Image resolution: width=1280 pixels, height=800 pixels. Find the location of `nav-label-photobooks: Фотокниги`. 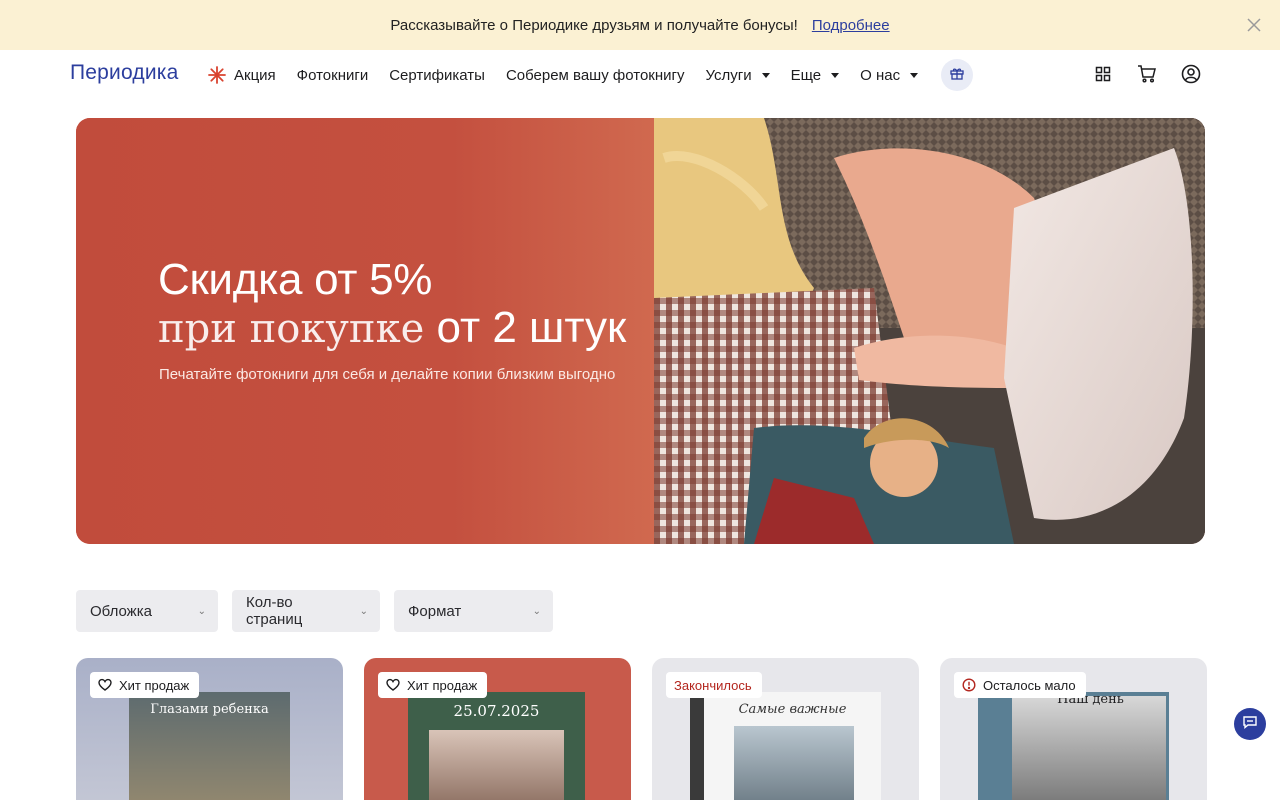

nav-label-photobooks: Фотокниги is located at coordinates (332, 75).